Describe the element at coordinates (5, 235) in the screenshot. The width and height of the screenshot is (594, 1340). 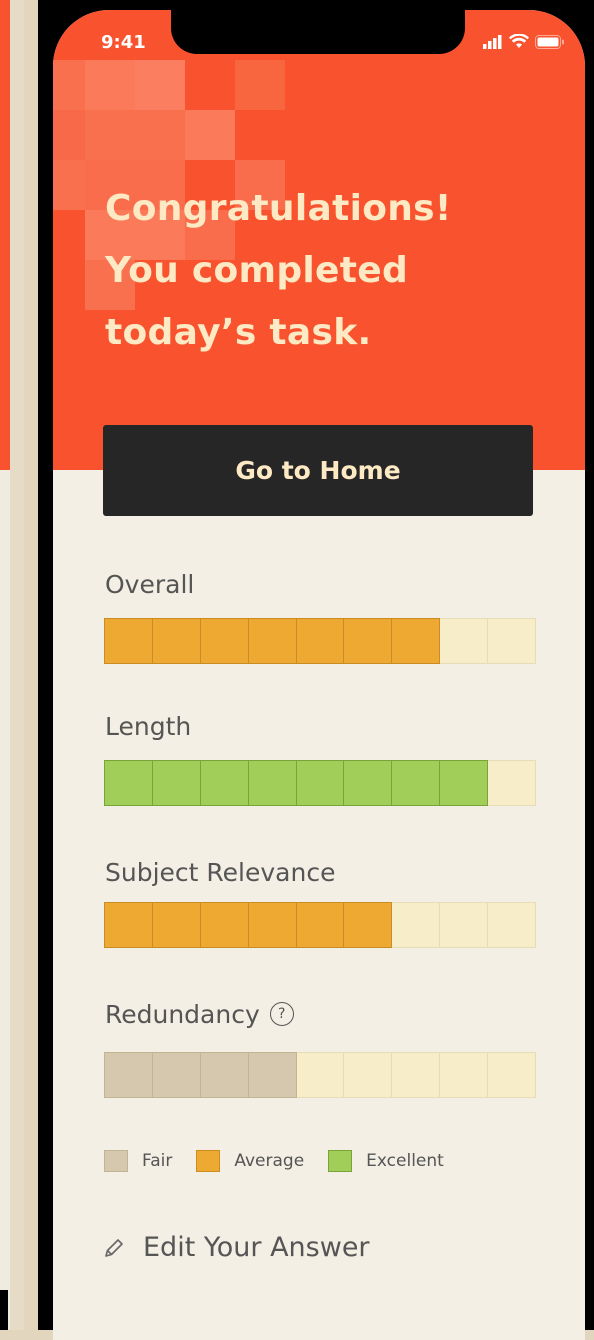
I see `adjacent-screen-hero-edge` at that location.